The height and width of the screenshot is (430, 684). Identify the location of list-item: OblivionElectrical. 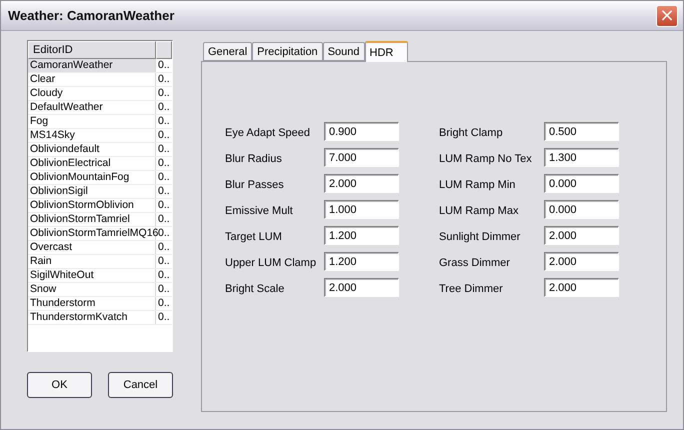
(92, 163).